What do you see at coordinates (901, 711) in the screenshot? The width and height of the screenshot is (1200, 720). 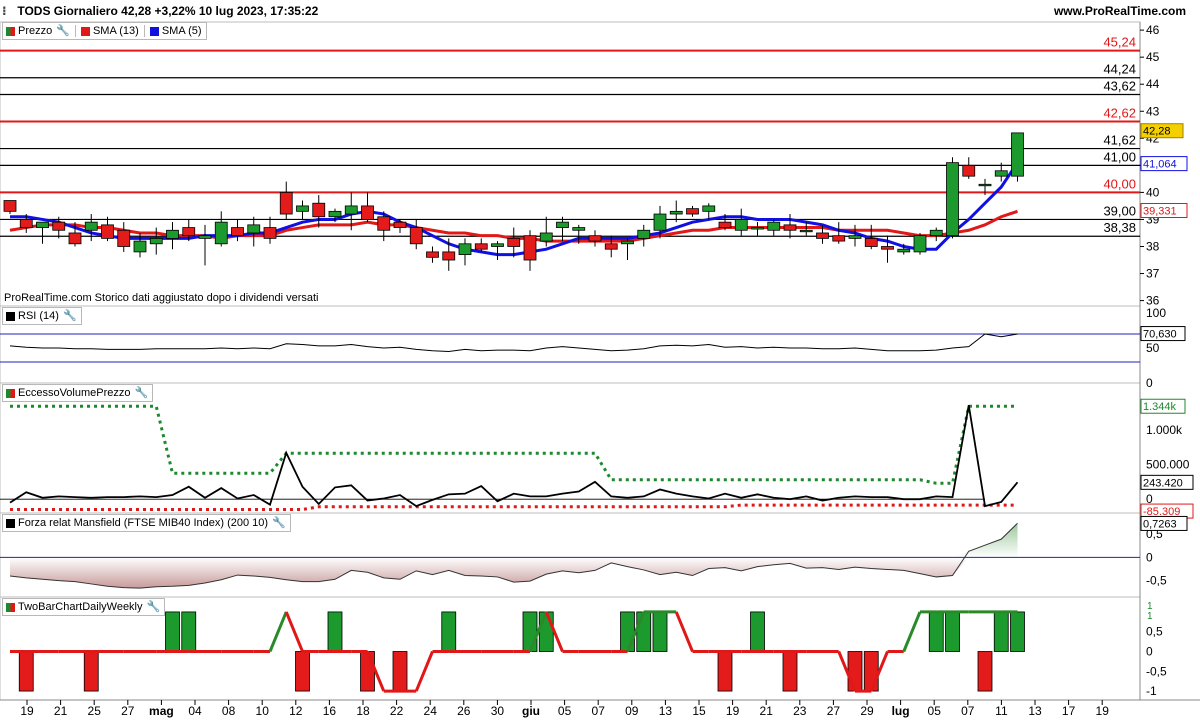 I see `x-axis-label: lug` at bounding box center [901, 711].